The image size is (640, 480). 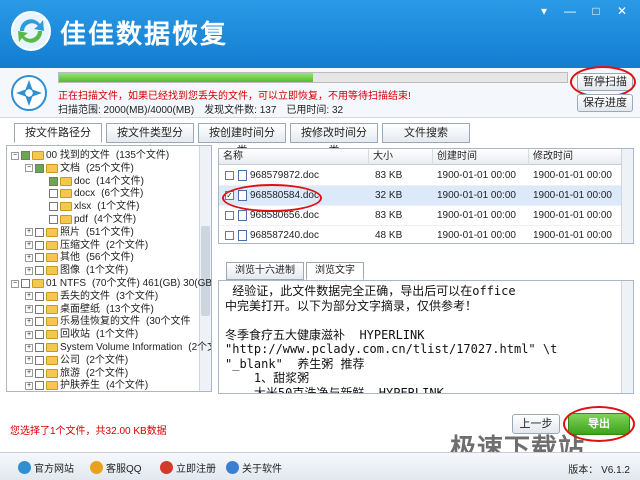 What do you see at coordinates (150, 140) in the screenshot?
I see `tab-by-type: 按文件类型分类` at bounding box center [150, 140].